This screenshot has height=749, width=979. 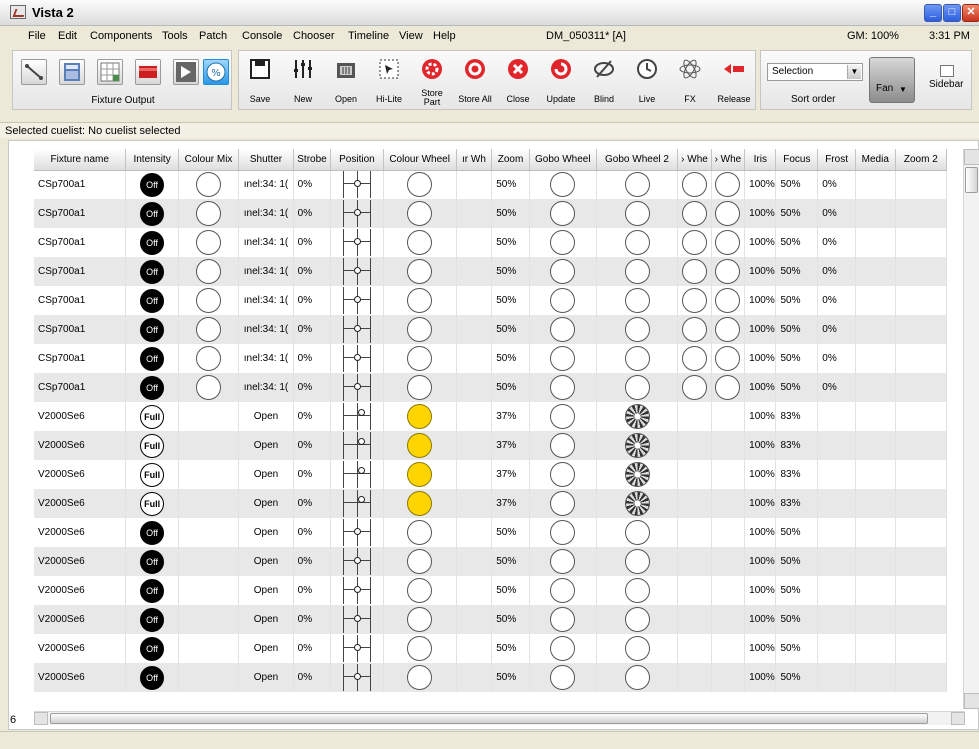 What do you see at coordinates (314, 36) in the screenshot?
I see `menu-chooser: Chooser` at bounding box center [314, 36].